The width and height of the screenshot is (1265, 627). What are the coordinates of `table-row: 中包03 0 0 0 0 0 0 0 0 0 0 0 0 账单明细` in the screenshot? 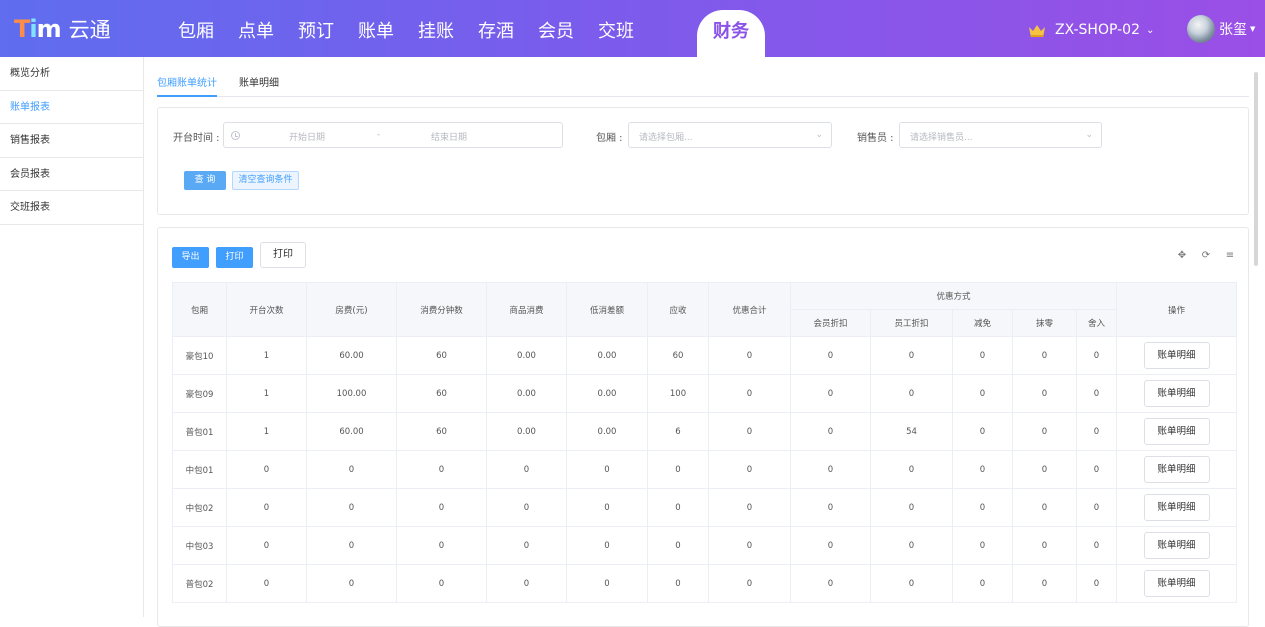 It's located at (705, 545).